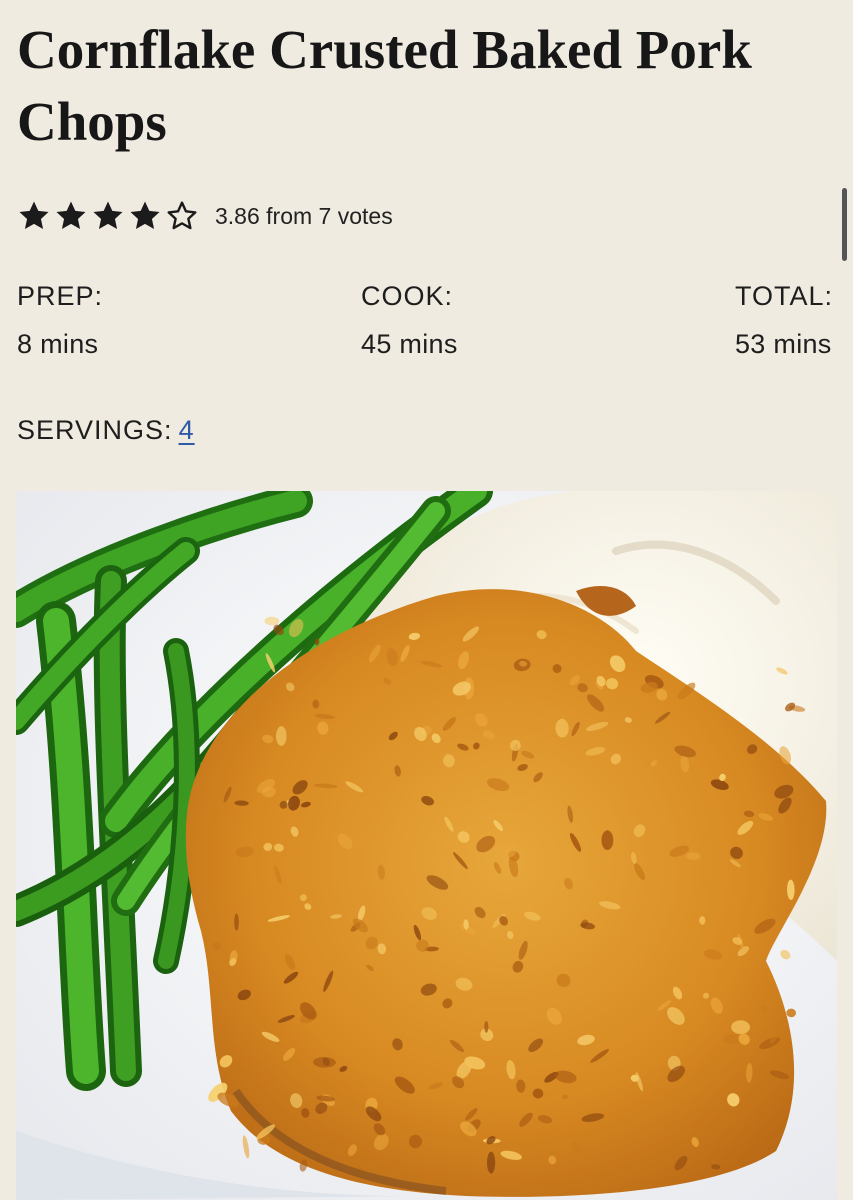 This screenshot has width=853, height=1200. What do you see at coordinates (409, 320) in the screenshot?
I see `cook-time: COOK: 45 mins` at bounding box center [409, 320].